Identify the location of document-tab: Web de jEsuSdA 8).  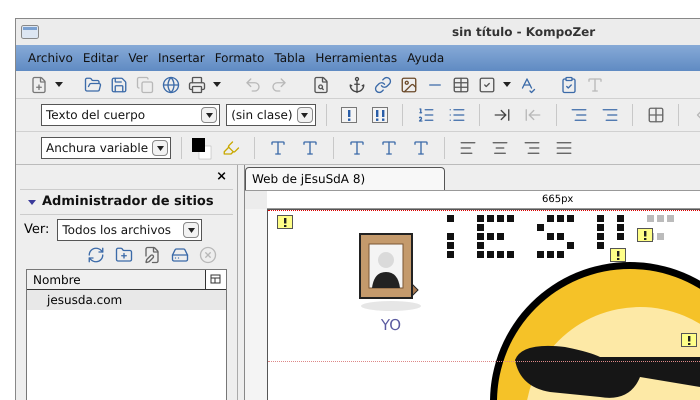
(345, 178).